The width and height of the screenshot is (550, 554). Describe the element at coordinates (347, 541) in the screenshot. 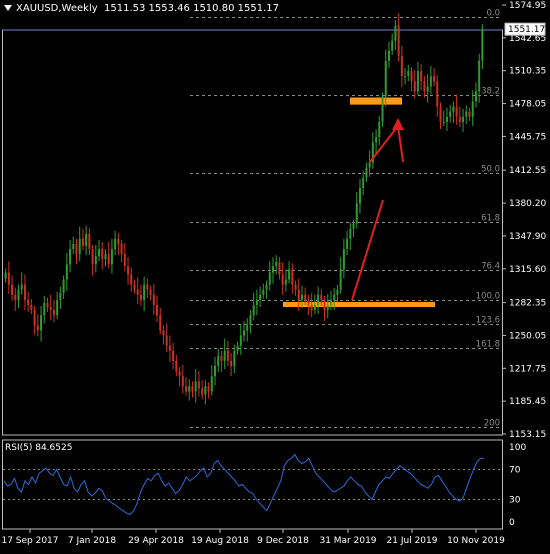

I see `time-tick-label: 31 Mar 2019` at that location.